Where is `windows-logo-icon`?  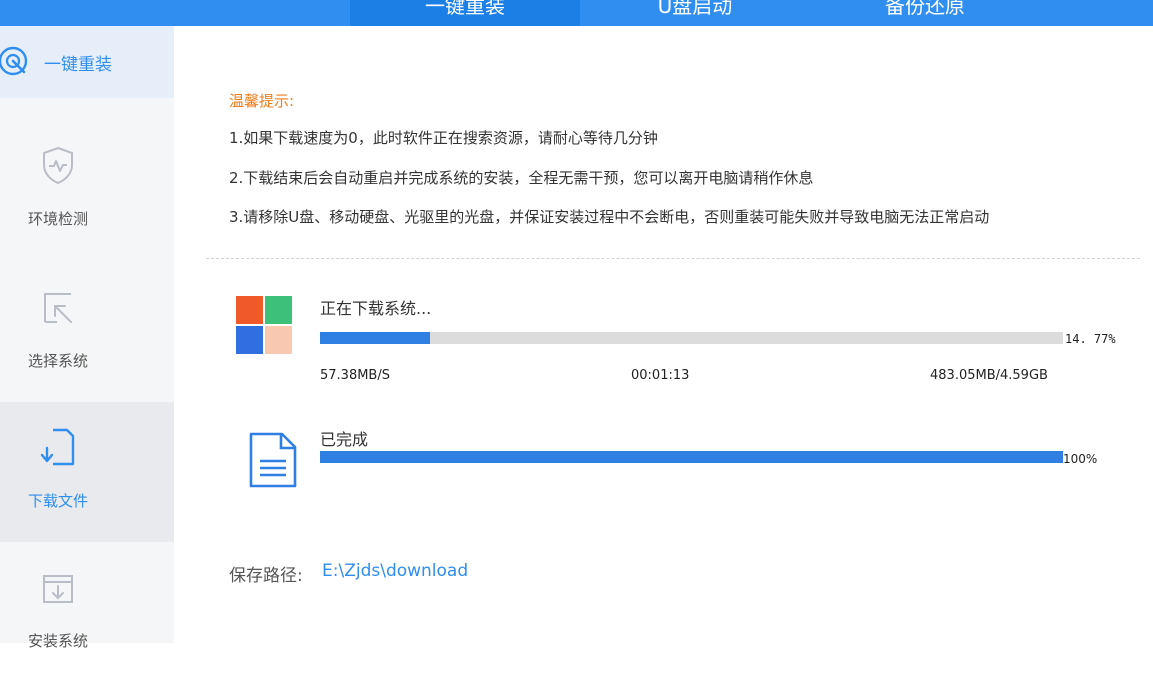 windows-logo-icon is located at coordinates (264, 326).